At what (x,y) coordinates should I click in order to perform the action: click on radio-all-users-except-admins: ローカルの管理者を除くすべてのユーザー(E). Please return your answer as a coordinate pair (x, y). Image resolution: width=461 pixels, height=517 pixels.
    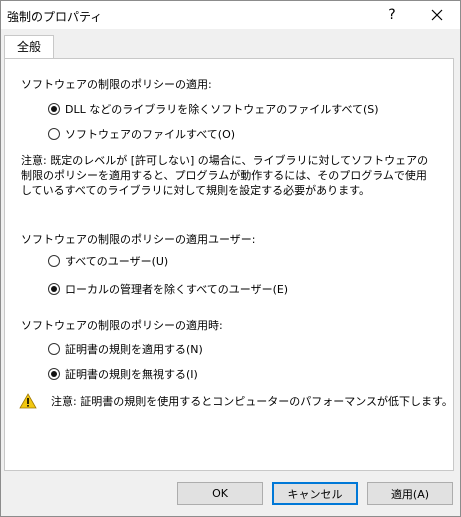
    Looking at the image, I should click on (168, 289).